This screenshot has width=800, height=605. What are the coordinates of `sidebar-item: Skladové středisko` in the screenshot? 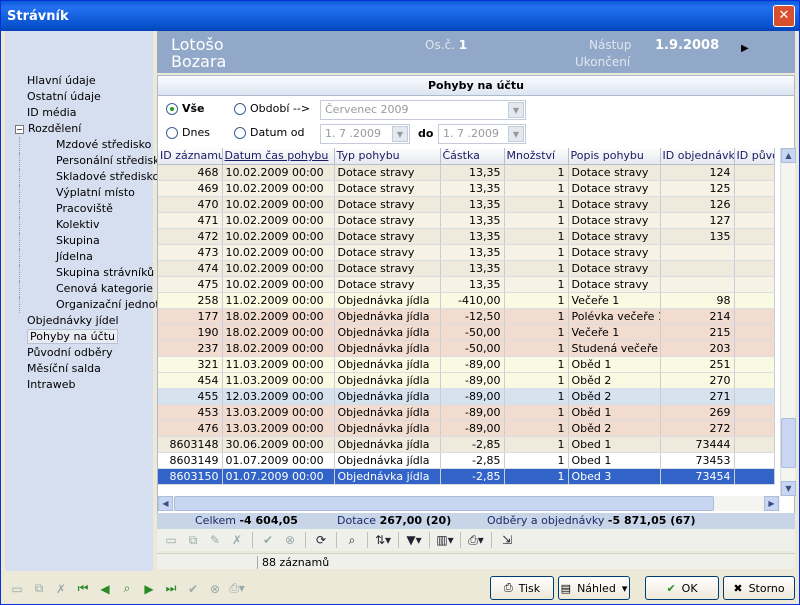 It's located at (89, 177).